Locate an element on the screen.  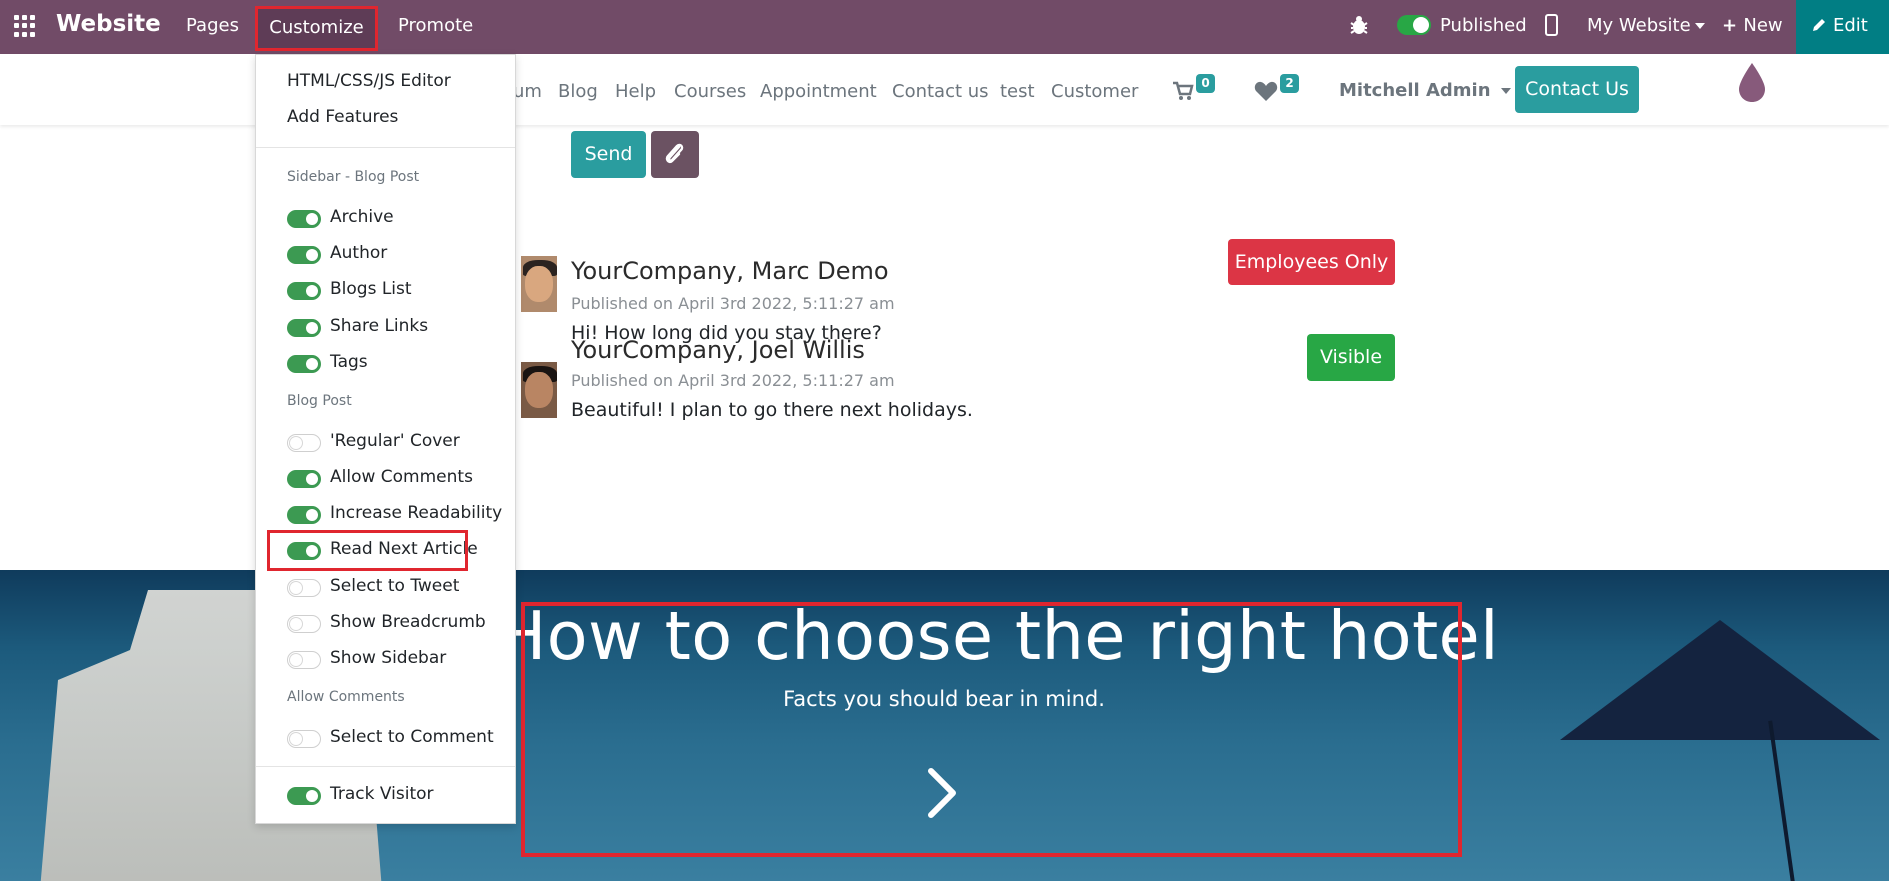
plus-icon: + is located at coordinates (1733, 25).